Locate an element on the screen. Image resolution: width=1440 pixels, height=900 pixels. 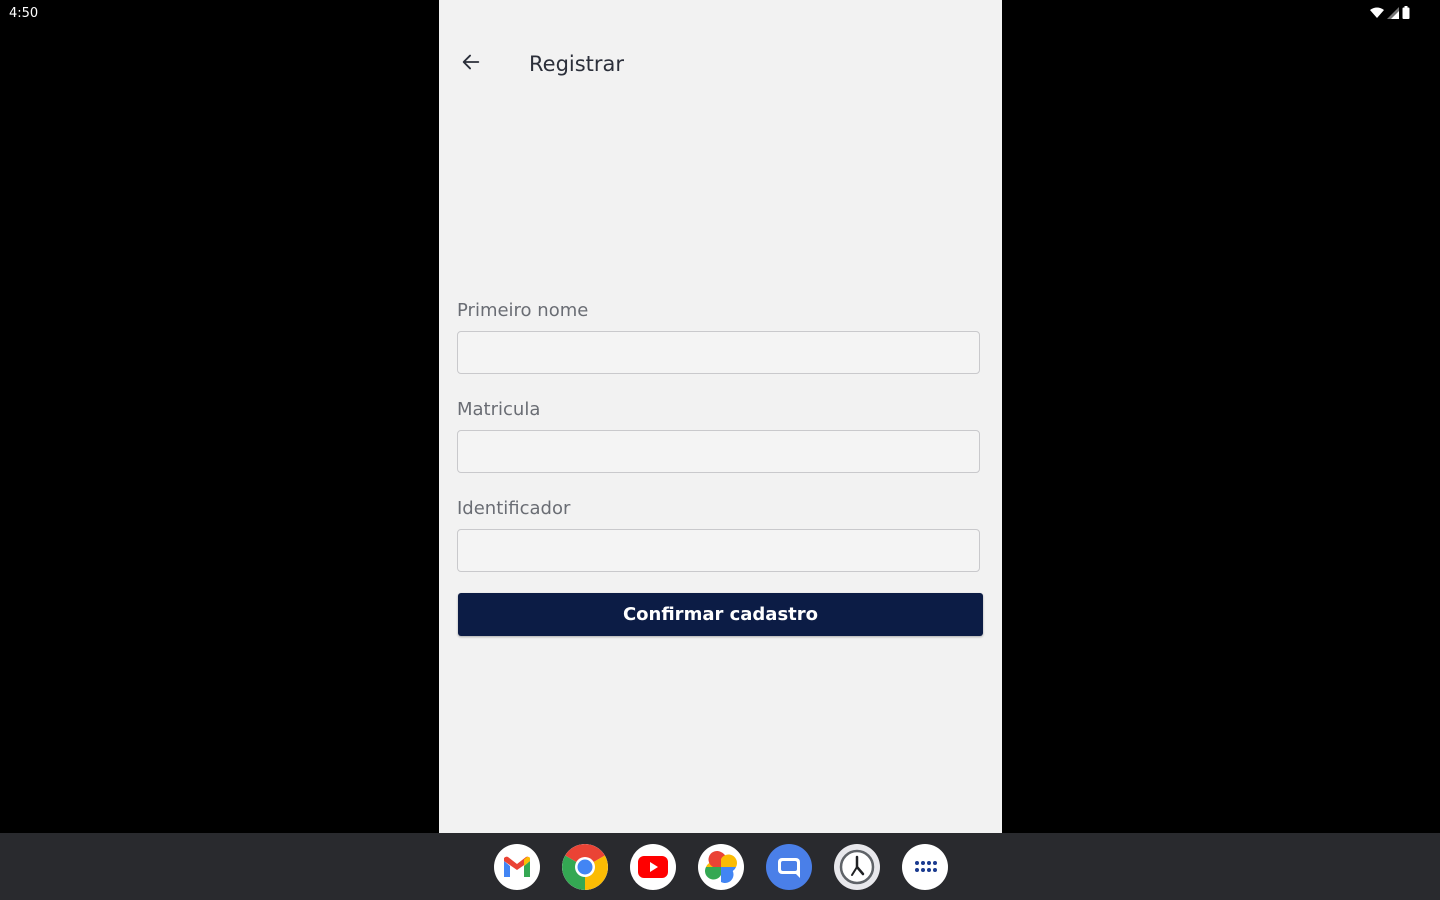
messages-icon is located at coordinates (789, 867).